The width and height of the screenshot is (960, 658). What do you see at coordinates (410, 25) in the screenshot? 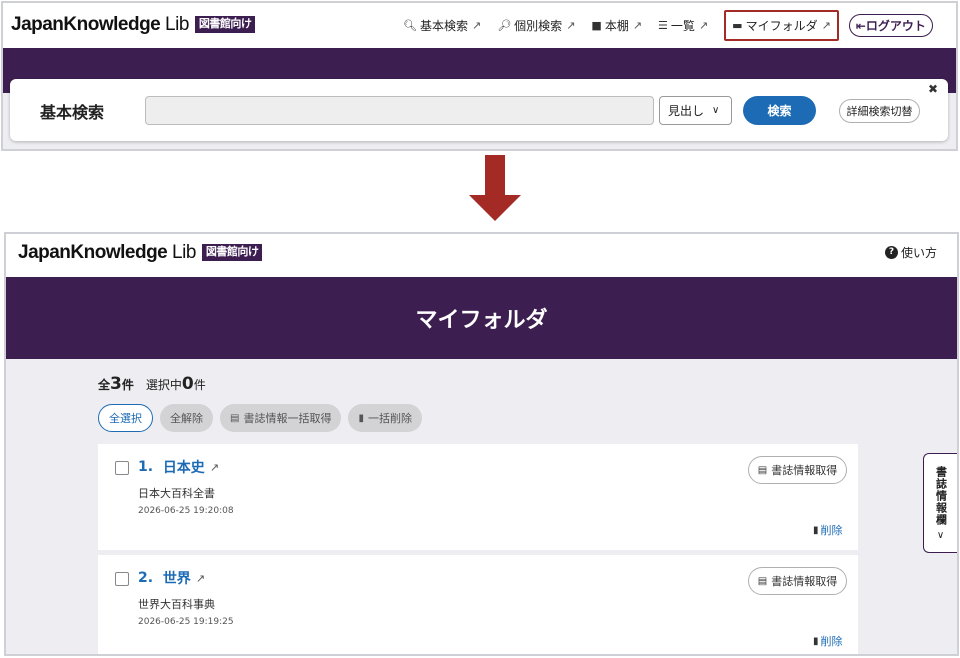
I see `search-icon: 🔍︎` at bounding box center [410, 25].